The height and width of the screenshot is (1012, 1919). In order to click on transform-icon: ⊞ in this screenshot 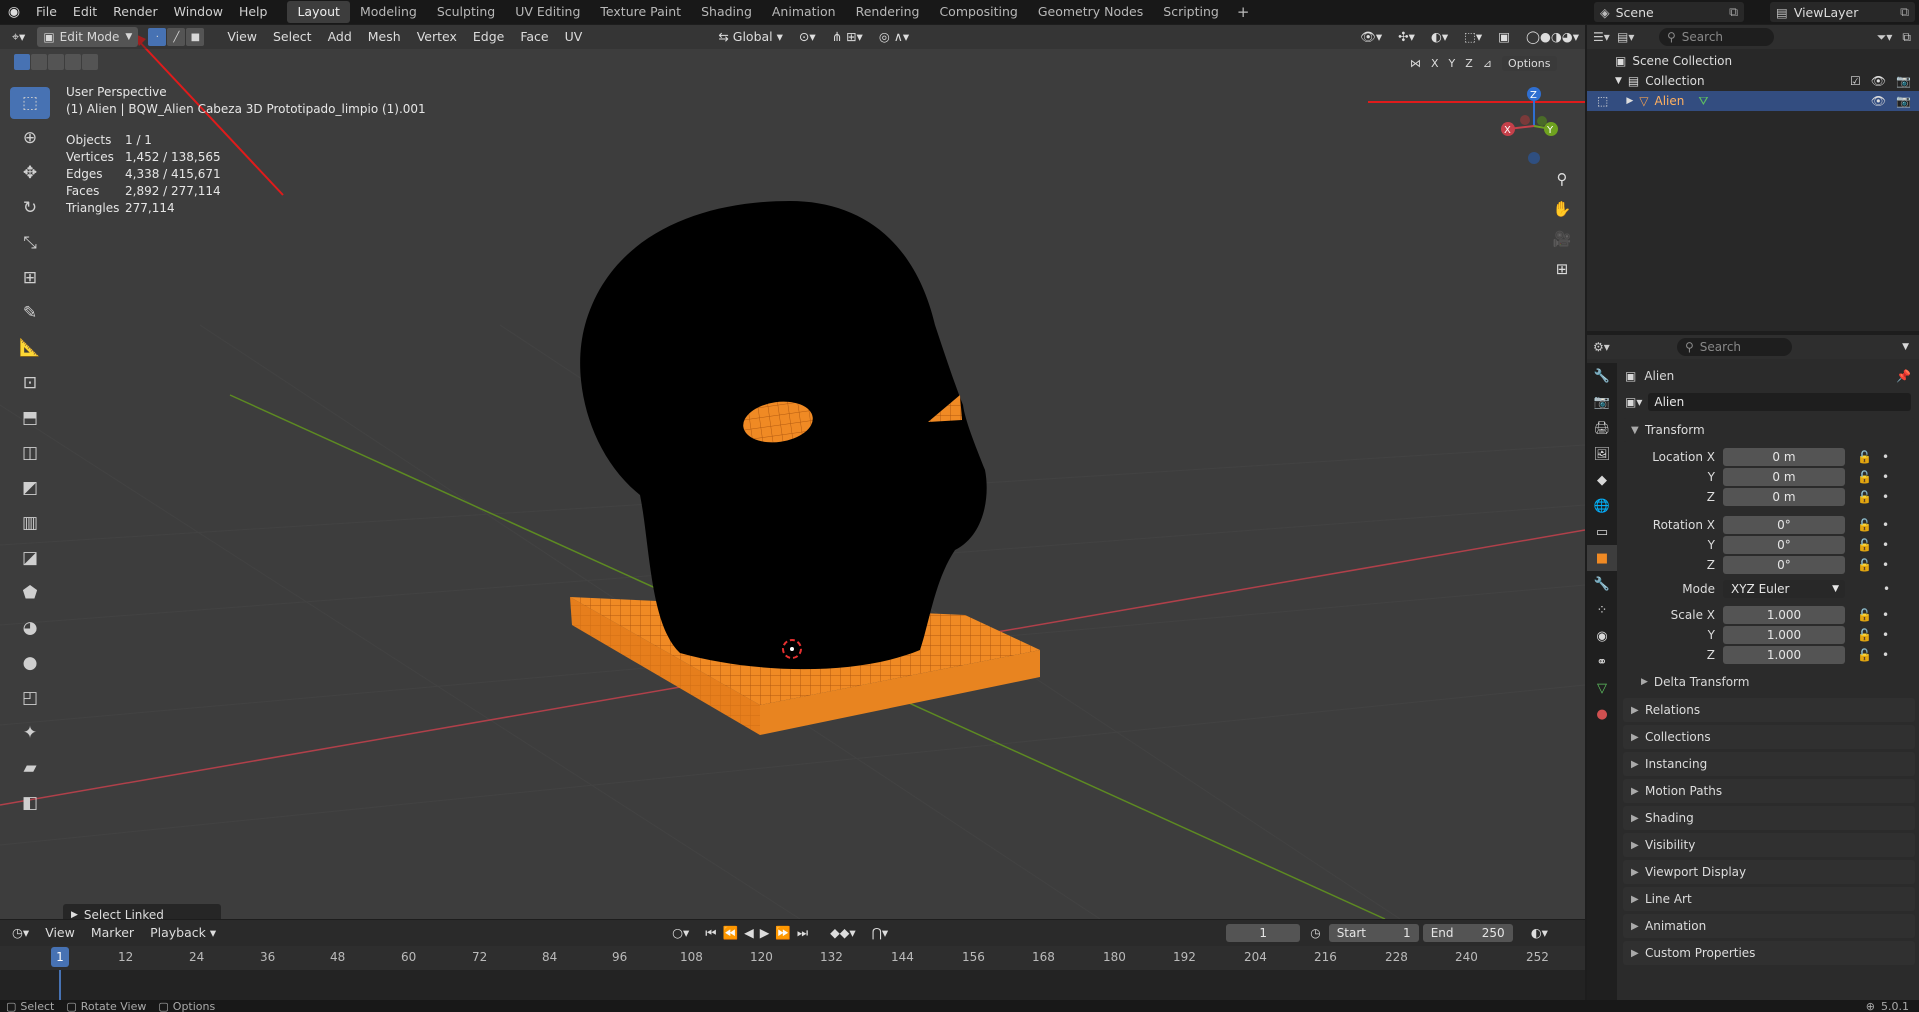, I will do `click(30, 278)`.